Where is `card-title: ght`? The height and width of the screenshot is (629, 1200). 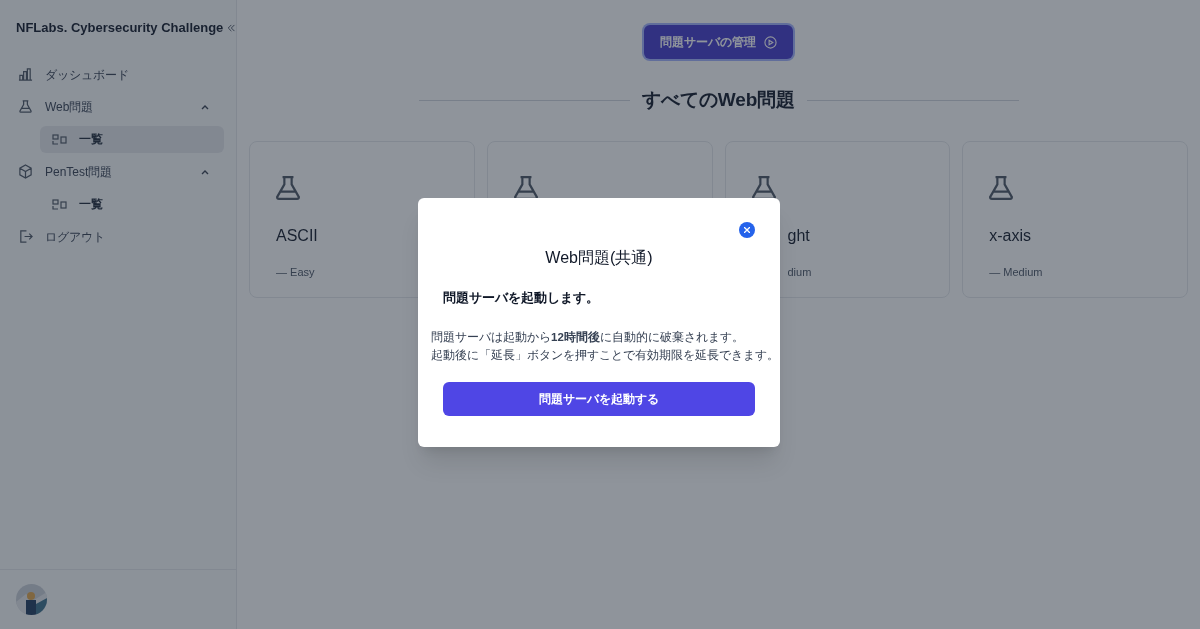
card-title: ght is located at coordinates (799, 235).